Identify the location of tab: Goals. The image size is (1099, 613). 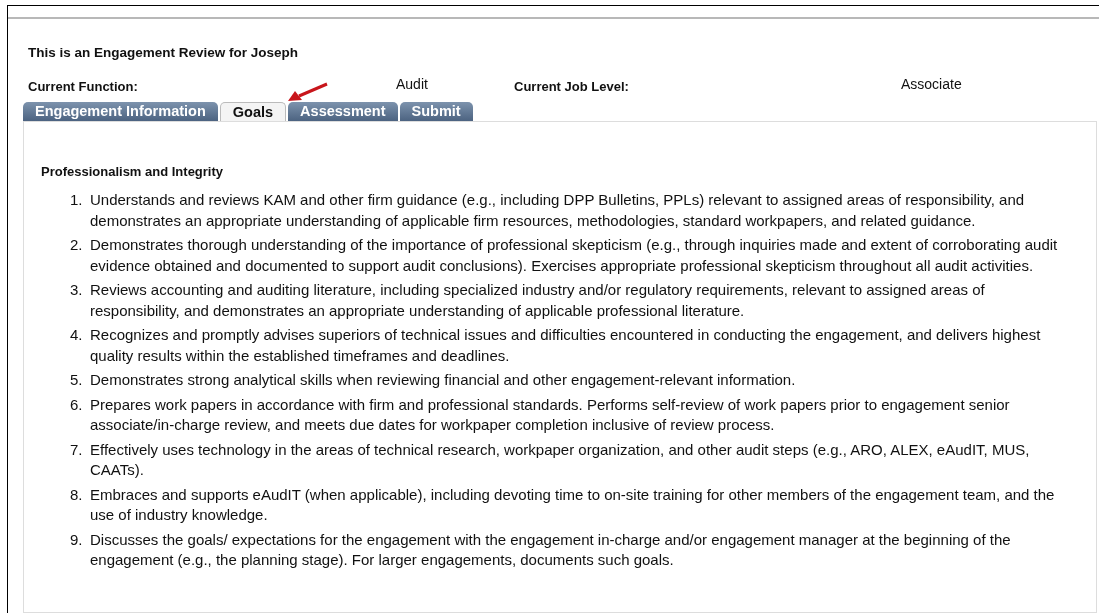
(253, 111).